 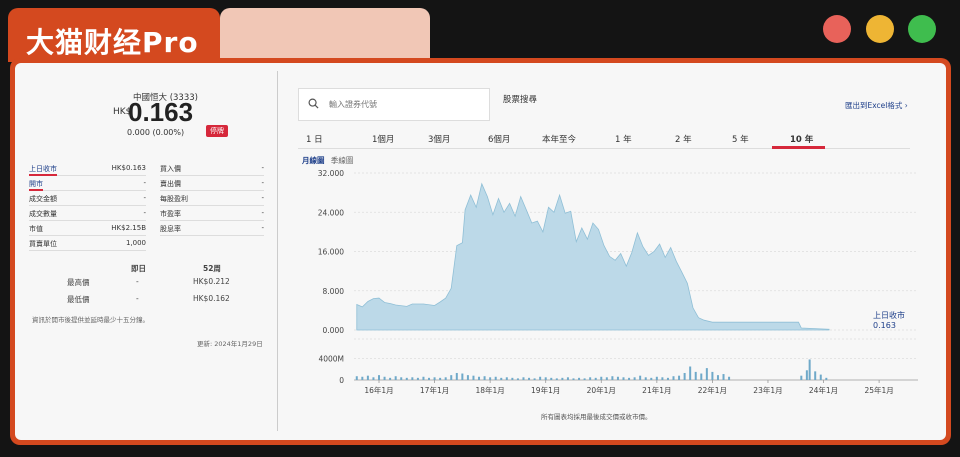 What do you see at coordinates (801, 139) in the screenshot?
I see `tab-8: 10 年` at bounding box center [801, 139].